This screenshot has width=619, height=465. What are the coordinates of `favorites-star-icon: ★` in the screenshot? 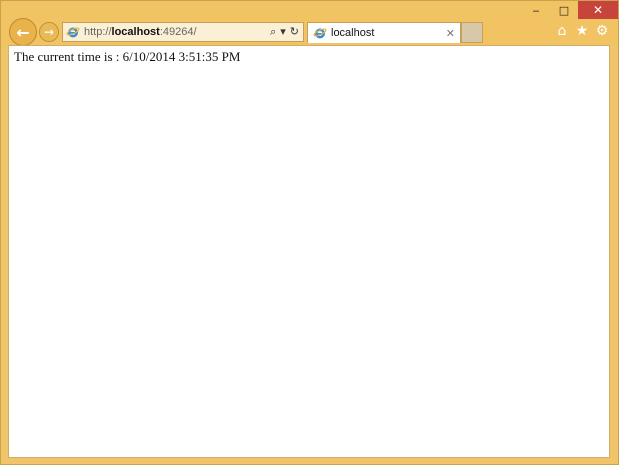 It's located at (582, 31).